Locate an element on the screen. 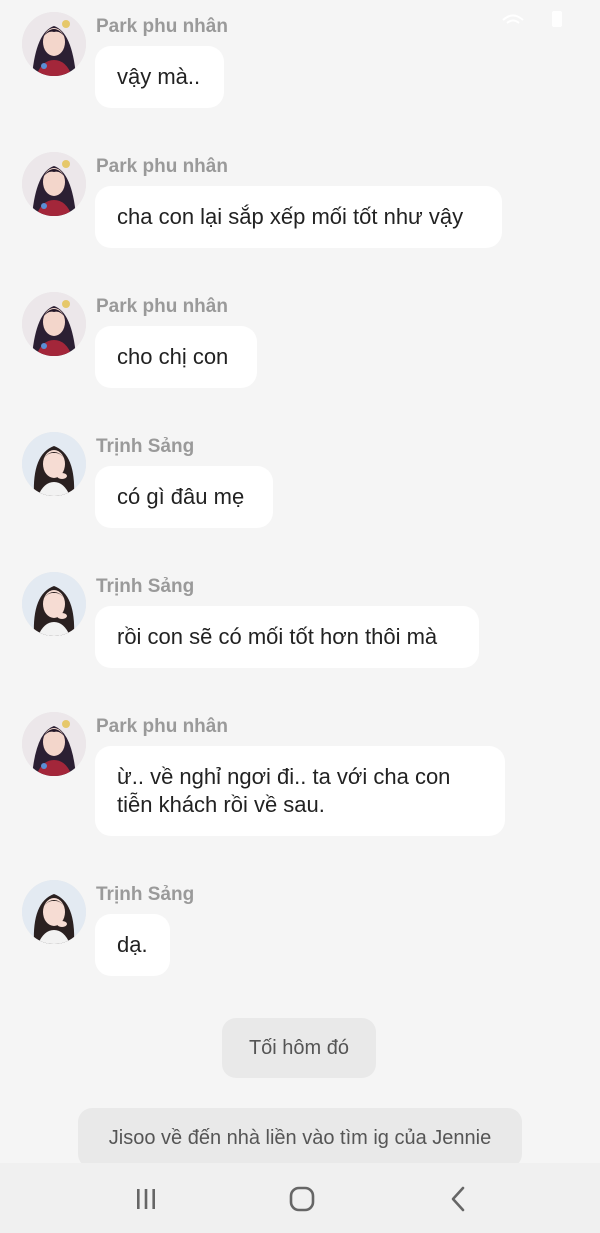 The height and width of the screenshot is (1233, 600). message-bubble: dạ. is located at coordinates (132, 945).